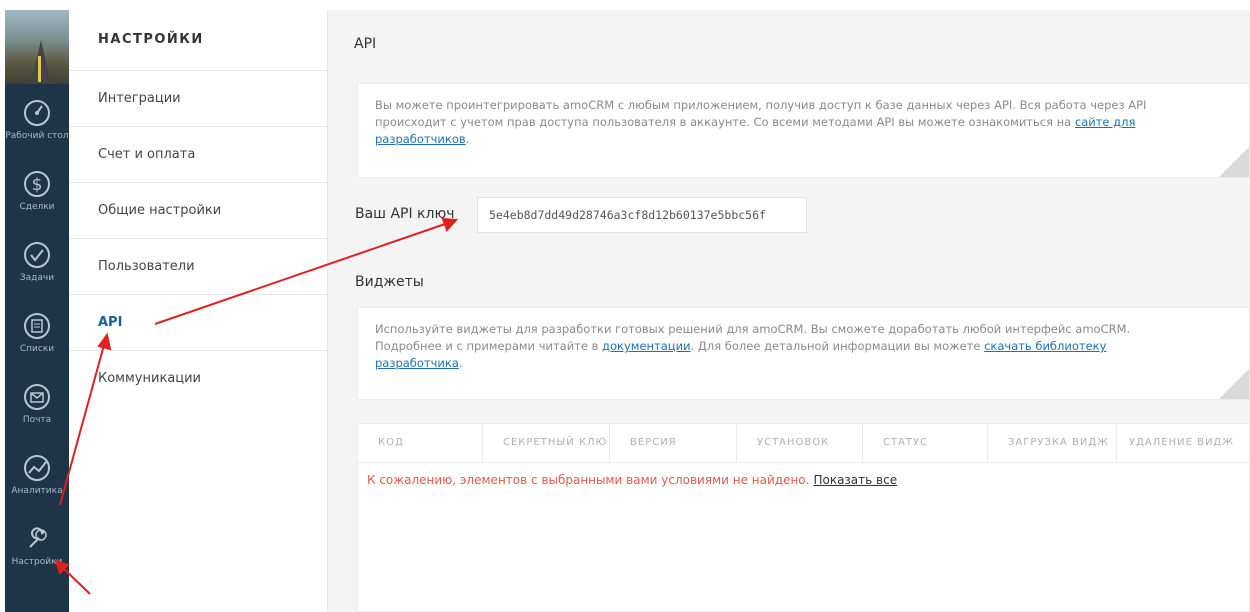 Image resolution: width=1250 pixels, height=612 pixels. What do you see at coordinates (642, 215) in the screenshot?
I see `api-key-field: 5e4eb8d7dd49d28746a3cf8d12b60137e5bbc56f` at bounding box center [642, 215].